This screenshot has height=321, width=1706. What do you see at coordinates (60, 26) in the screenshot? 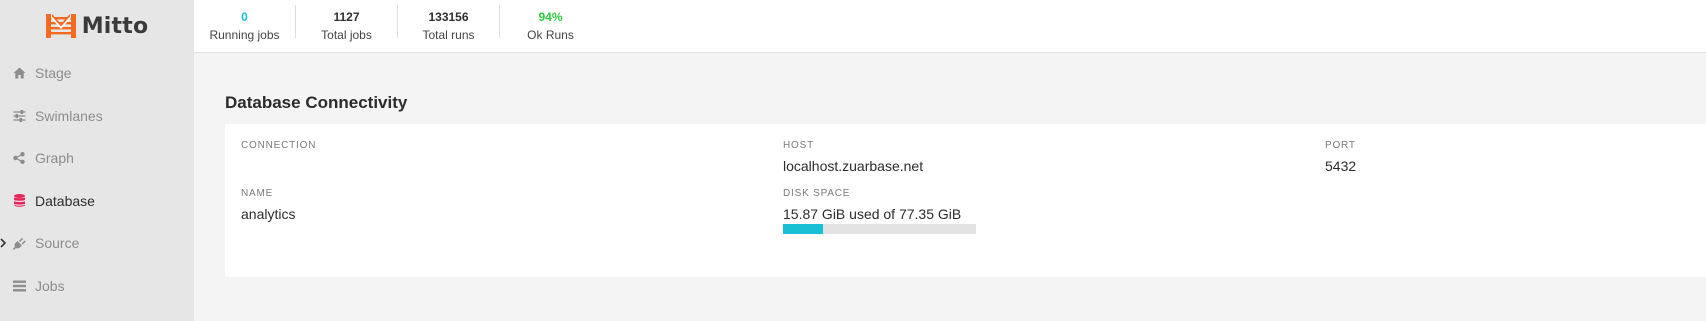
I see `mitto-logo-icon` at bounding box center [60, 26].